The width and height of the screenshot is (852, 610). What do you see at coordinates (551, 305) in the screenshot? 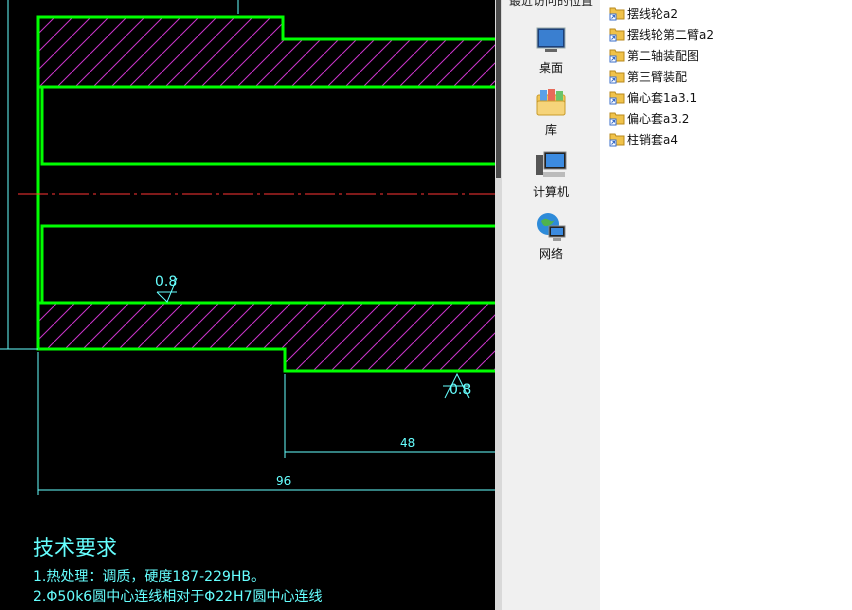
I see `navigation-pane: 最近访问的位置 桌面 库 计算机 网络` at bounding box center [551, 305].